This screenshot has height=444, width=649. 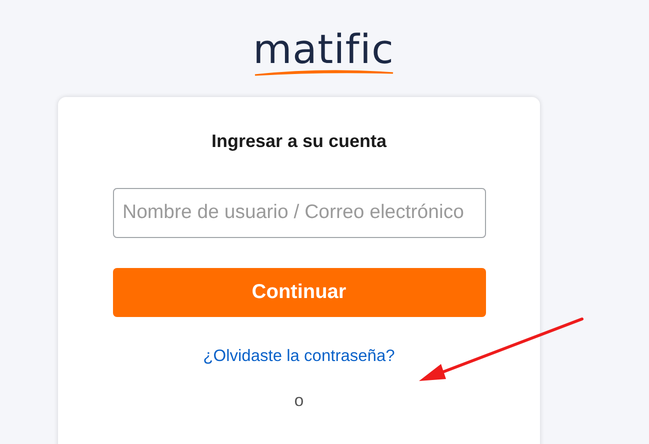 What do you see at coordinates (299, 142) in the screenshot?
I see `card-title: Ingresar a su cuenta` at bounding box center [299, 142].